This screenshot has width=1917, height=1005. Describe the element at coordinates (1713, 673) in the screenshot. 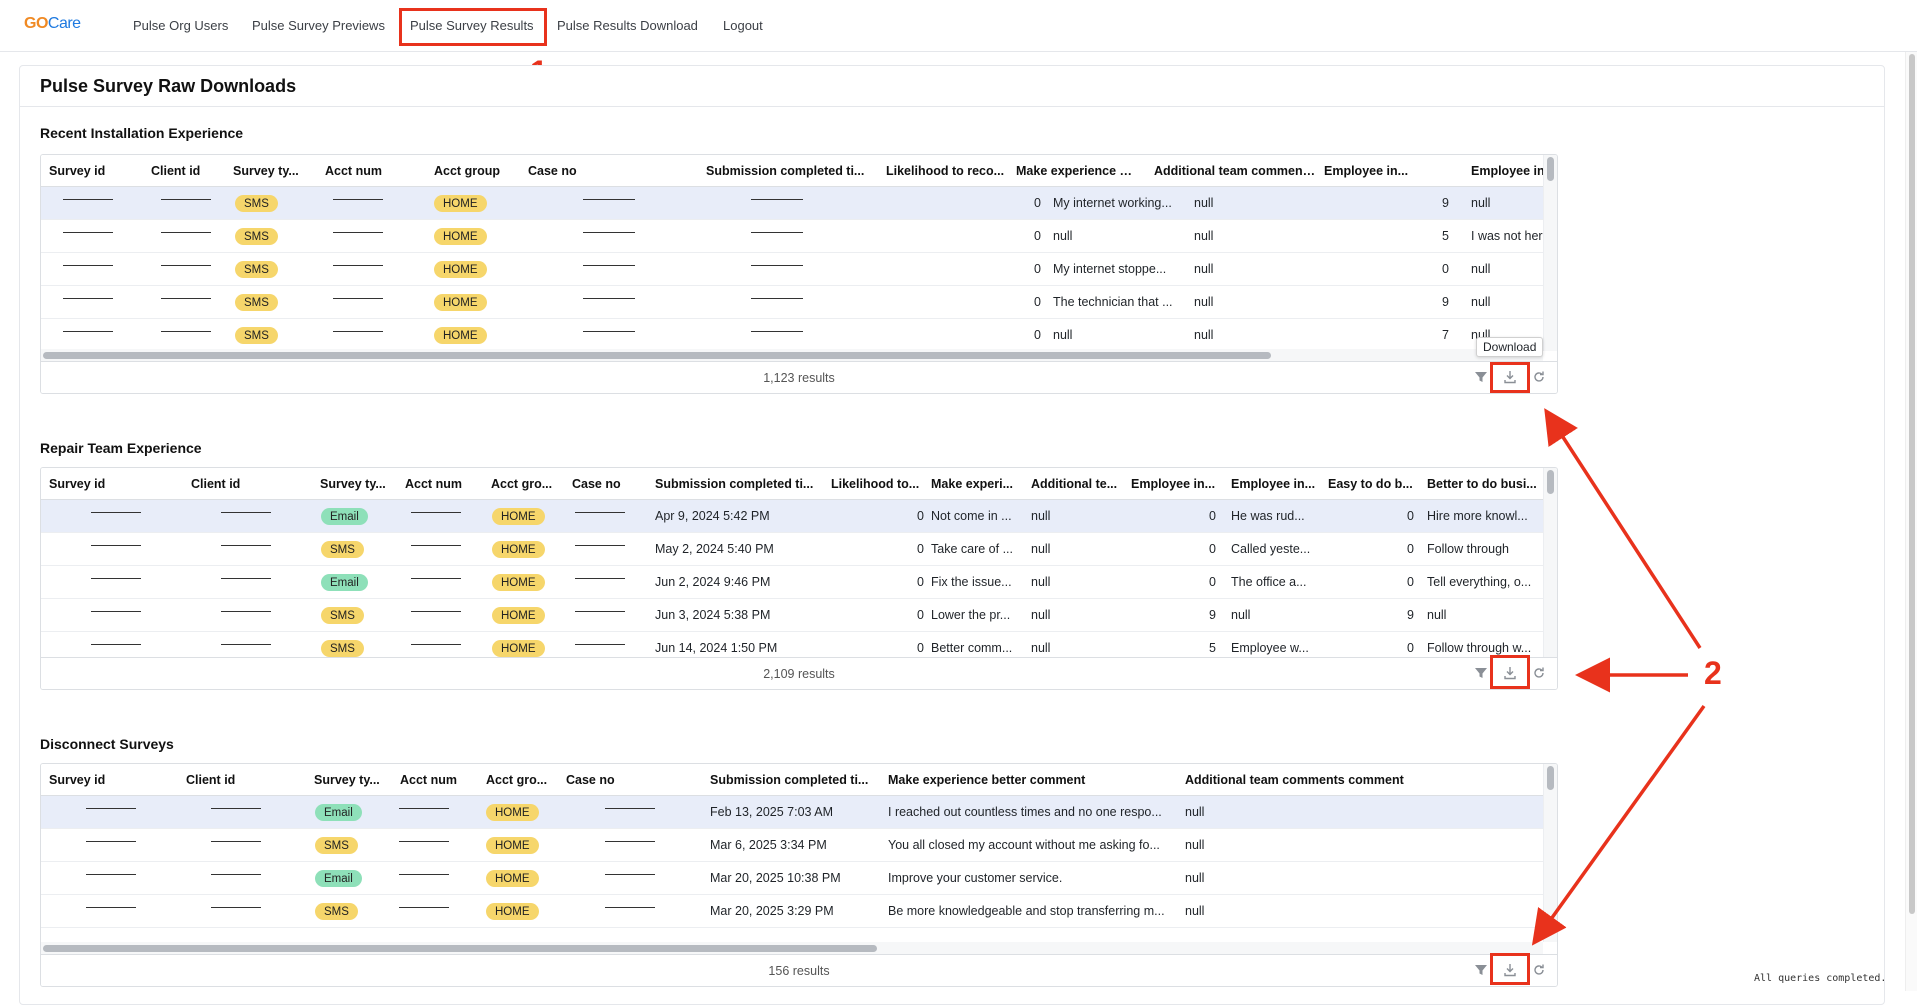

I see `annotation-number-2: 2` at that location.